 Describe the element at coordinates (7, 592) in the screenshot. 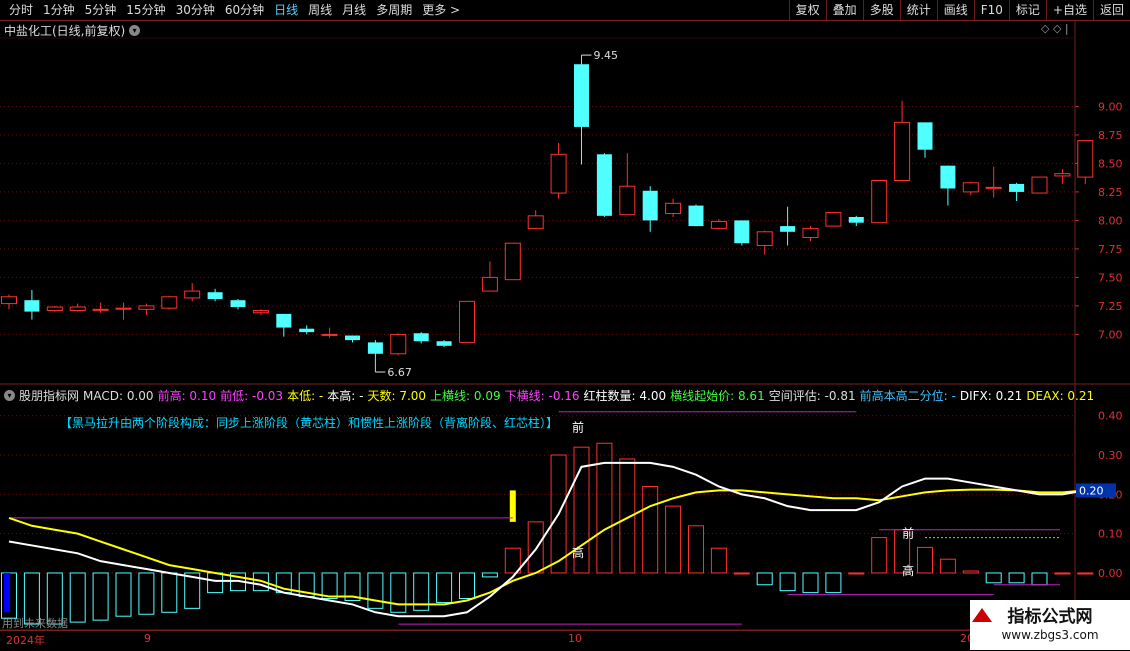

I see `blue-core-bar` at that location.